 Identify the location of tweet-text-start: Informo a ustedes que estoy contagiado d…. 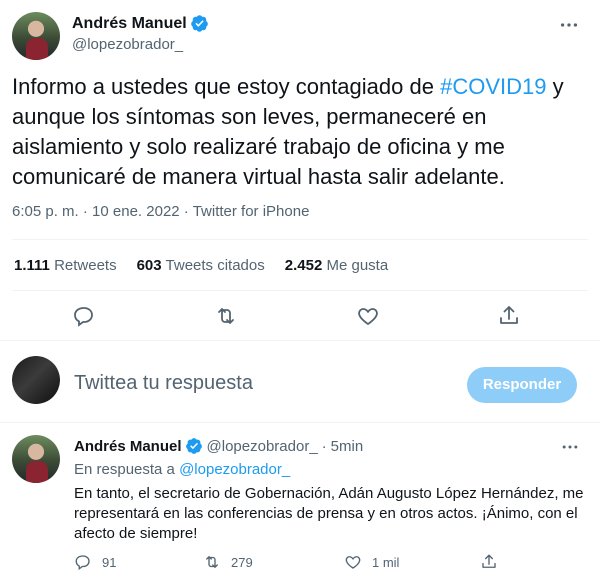
(226, 86).